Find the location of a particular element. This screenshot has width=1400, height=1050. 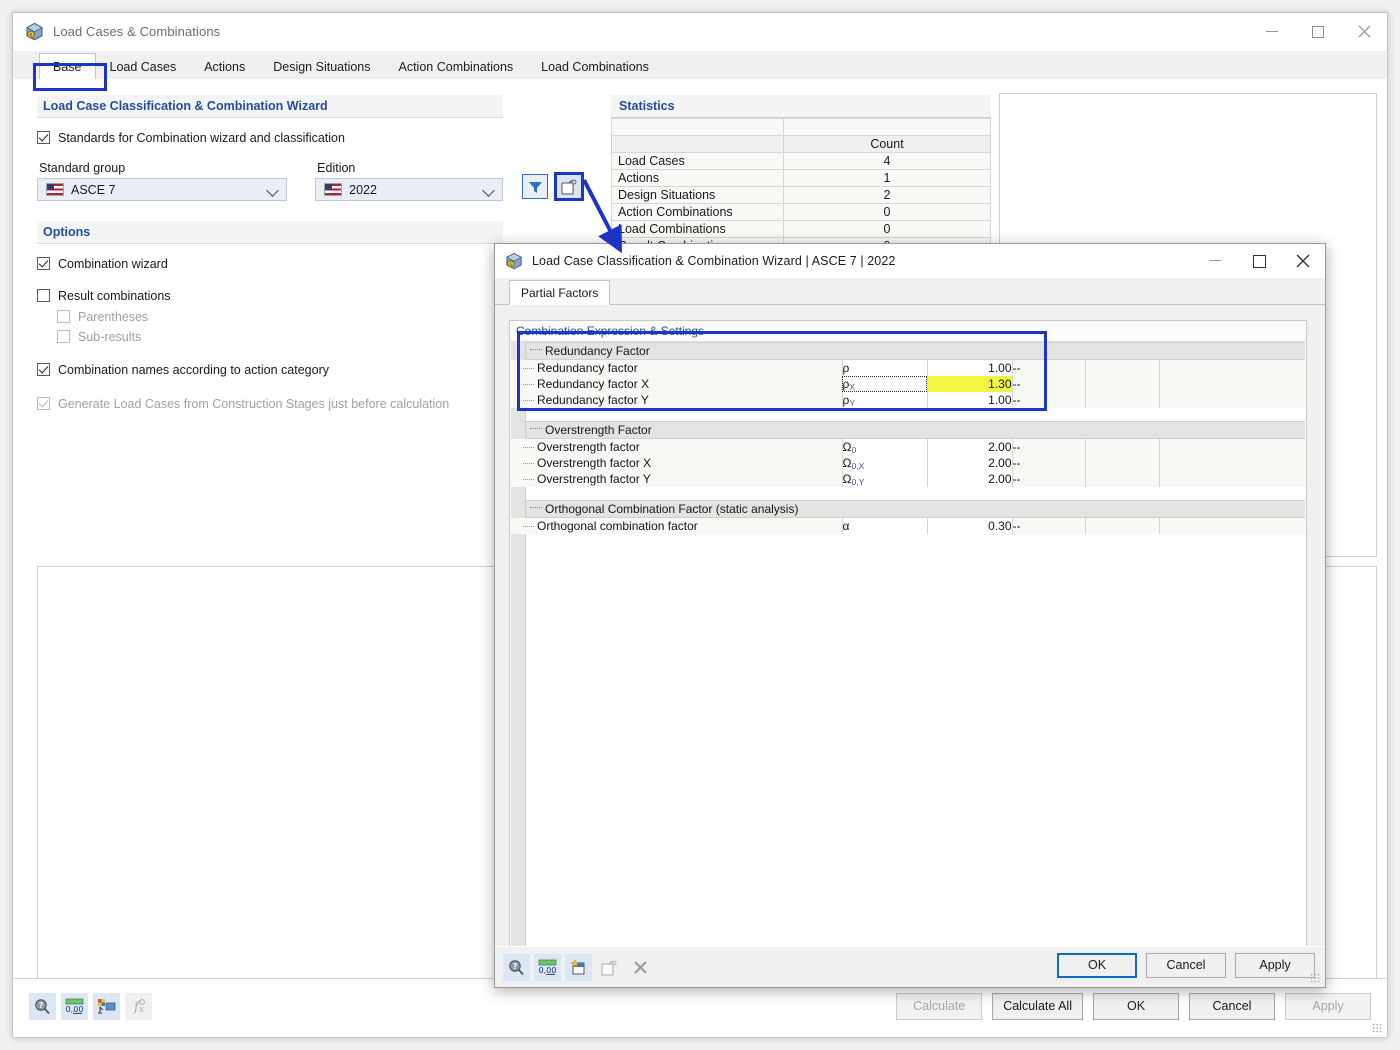

stat-count: 2 is located at coordinates (887, 195).